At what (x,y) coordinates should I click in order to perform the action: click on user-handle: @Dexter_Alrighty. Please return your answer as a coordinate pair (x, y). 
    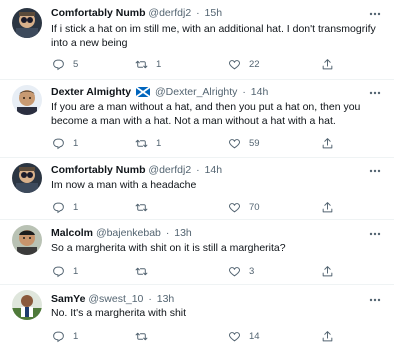
    Looking at the image, I should click on (196, 92).